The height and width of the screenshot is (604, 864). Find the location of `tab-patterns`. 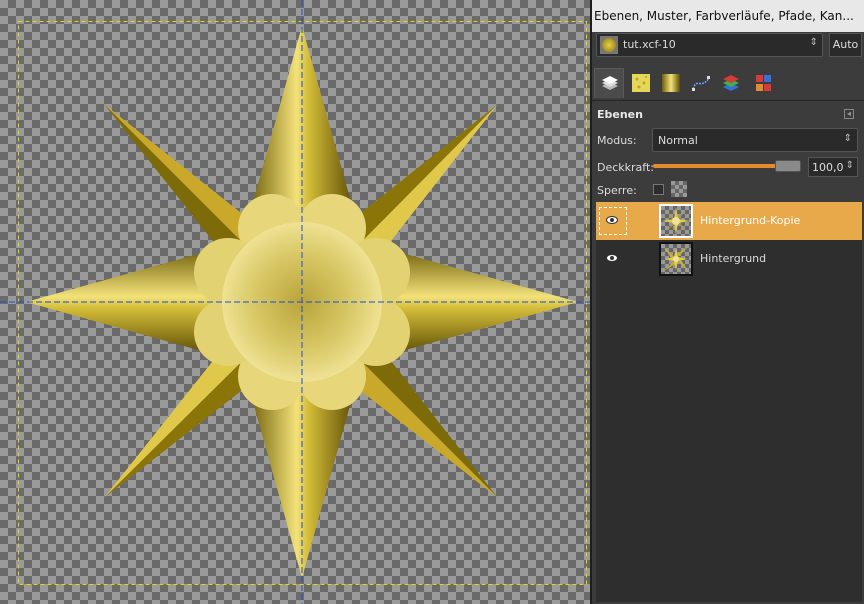

tab-patterns is located at coordinates (641, 83).